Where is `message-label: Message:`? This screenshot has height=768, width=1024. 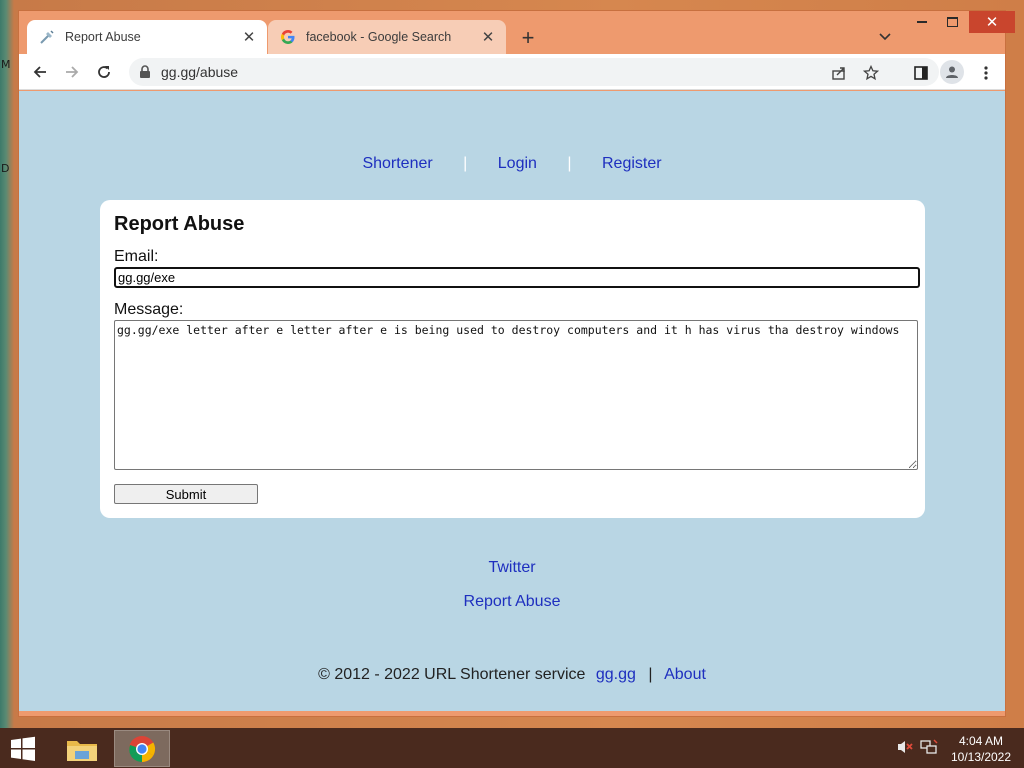 message-label: Message: is located at coordinates (149, 309).